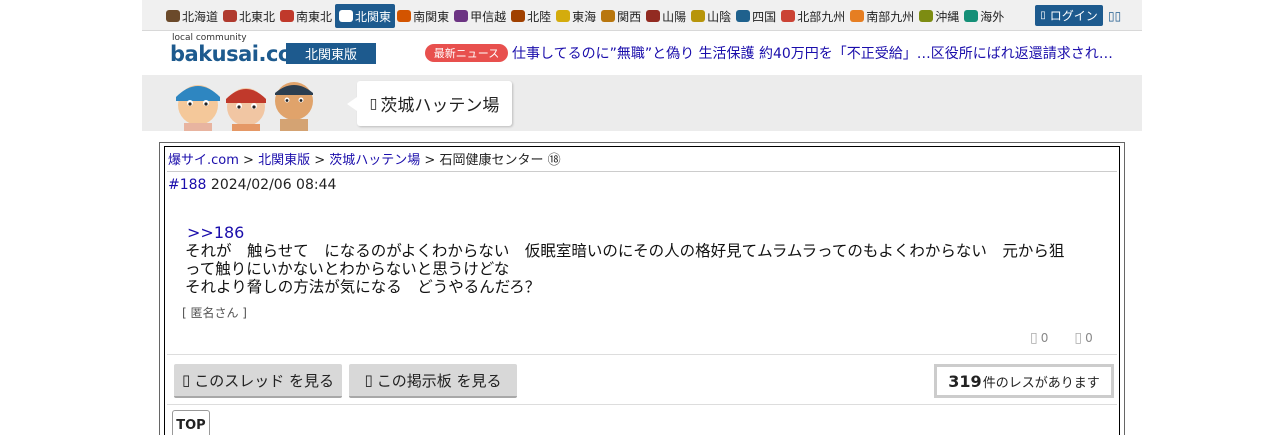 The height and width of the screenshot is (435, 1284). What do you see at coordinates (1044, 338) in the screenshot?
I see `like-count: 0` at bounding box center [1044, 338].